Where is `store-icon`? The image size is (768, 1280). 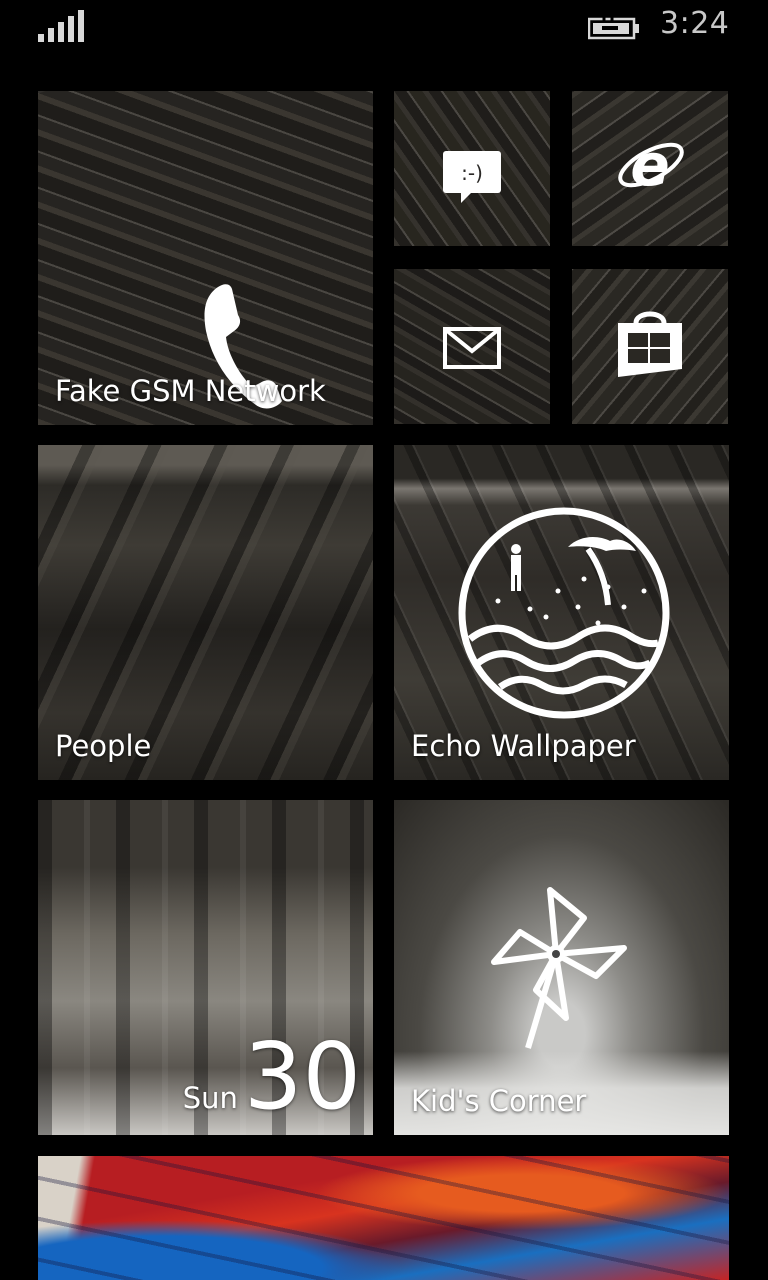
store-icon is located at coordinates (650, 344).